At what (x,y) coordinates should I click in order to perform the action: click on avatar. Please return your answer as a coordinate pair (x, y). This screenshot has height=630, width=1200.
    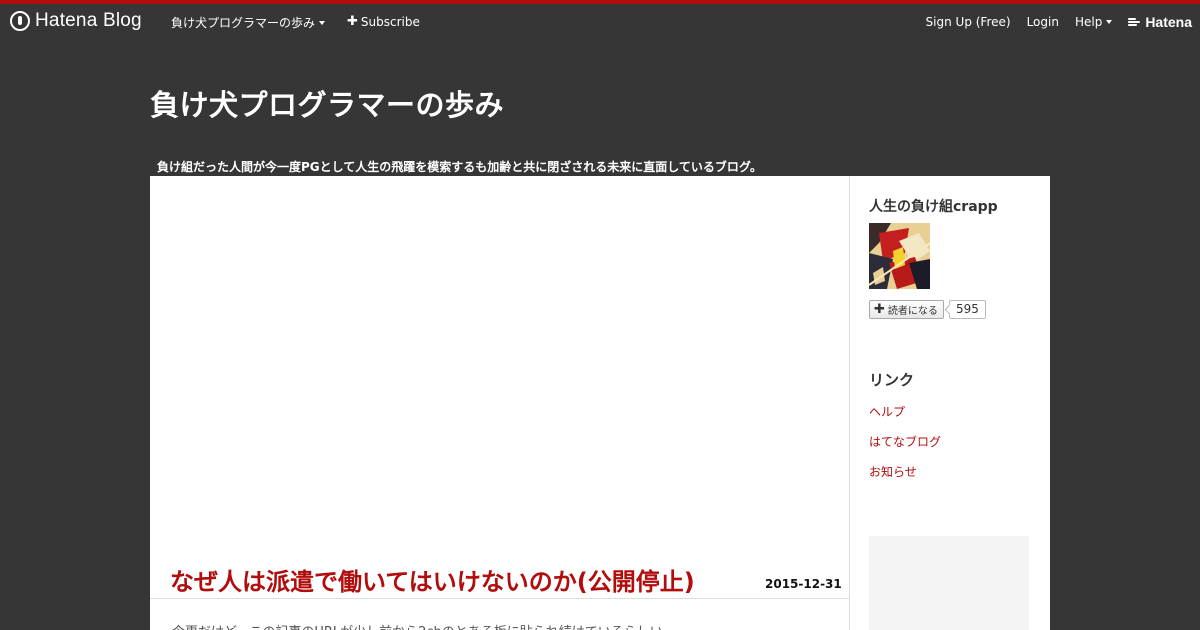
    Looking at the image, I should click on (899, 256).